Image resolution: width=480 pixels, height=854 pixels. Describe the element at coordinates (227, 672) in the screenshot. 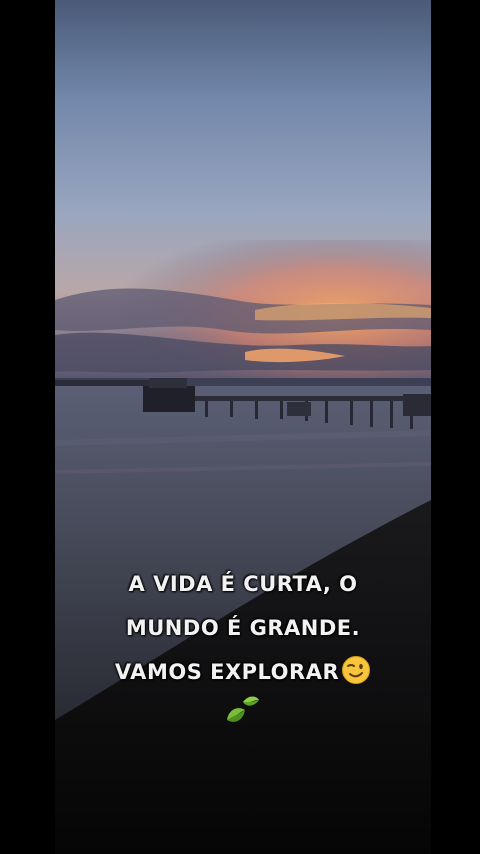

I see `caption-line-3-text: VAMOS EXPLORAR` at that location.